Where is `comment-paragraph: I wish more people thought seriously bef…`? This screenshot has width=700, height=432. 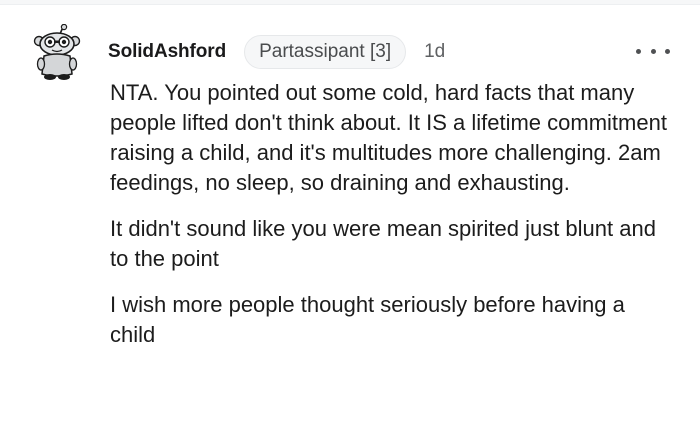
comment-paragraph: I wish more people thought seriously bef… is located at coordinates (367, 319).